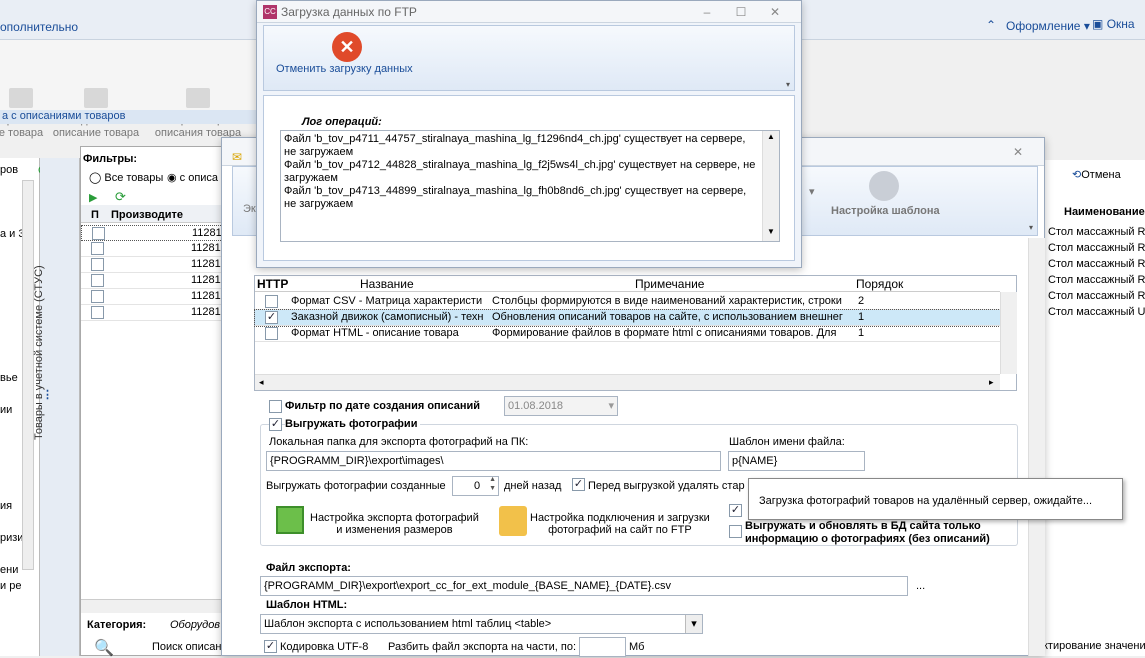  Describe the element at coordinates (95, 215) in the screenshot. I see `col-p: П` at that location.